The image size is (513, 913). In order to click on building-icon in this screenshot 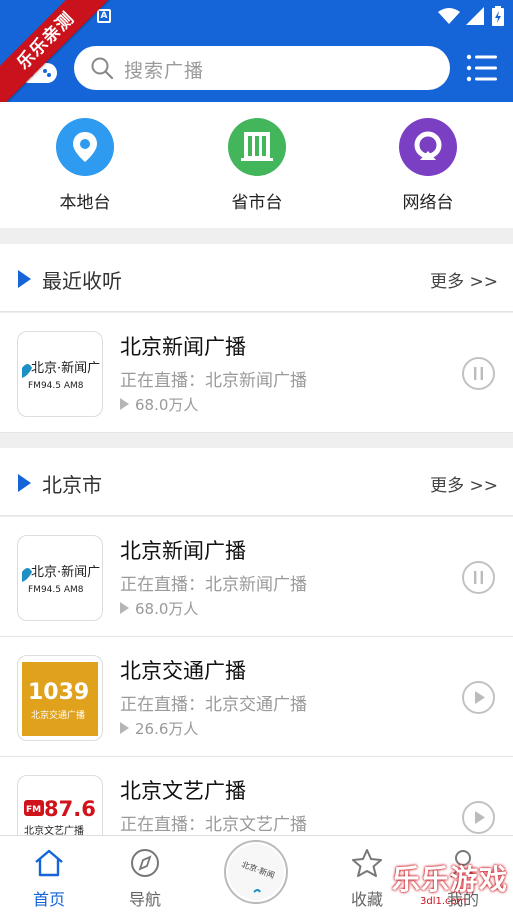, I will do `click(257, 147)`.